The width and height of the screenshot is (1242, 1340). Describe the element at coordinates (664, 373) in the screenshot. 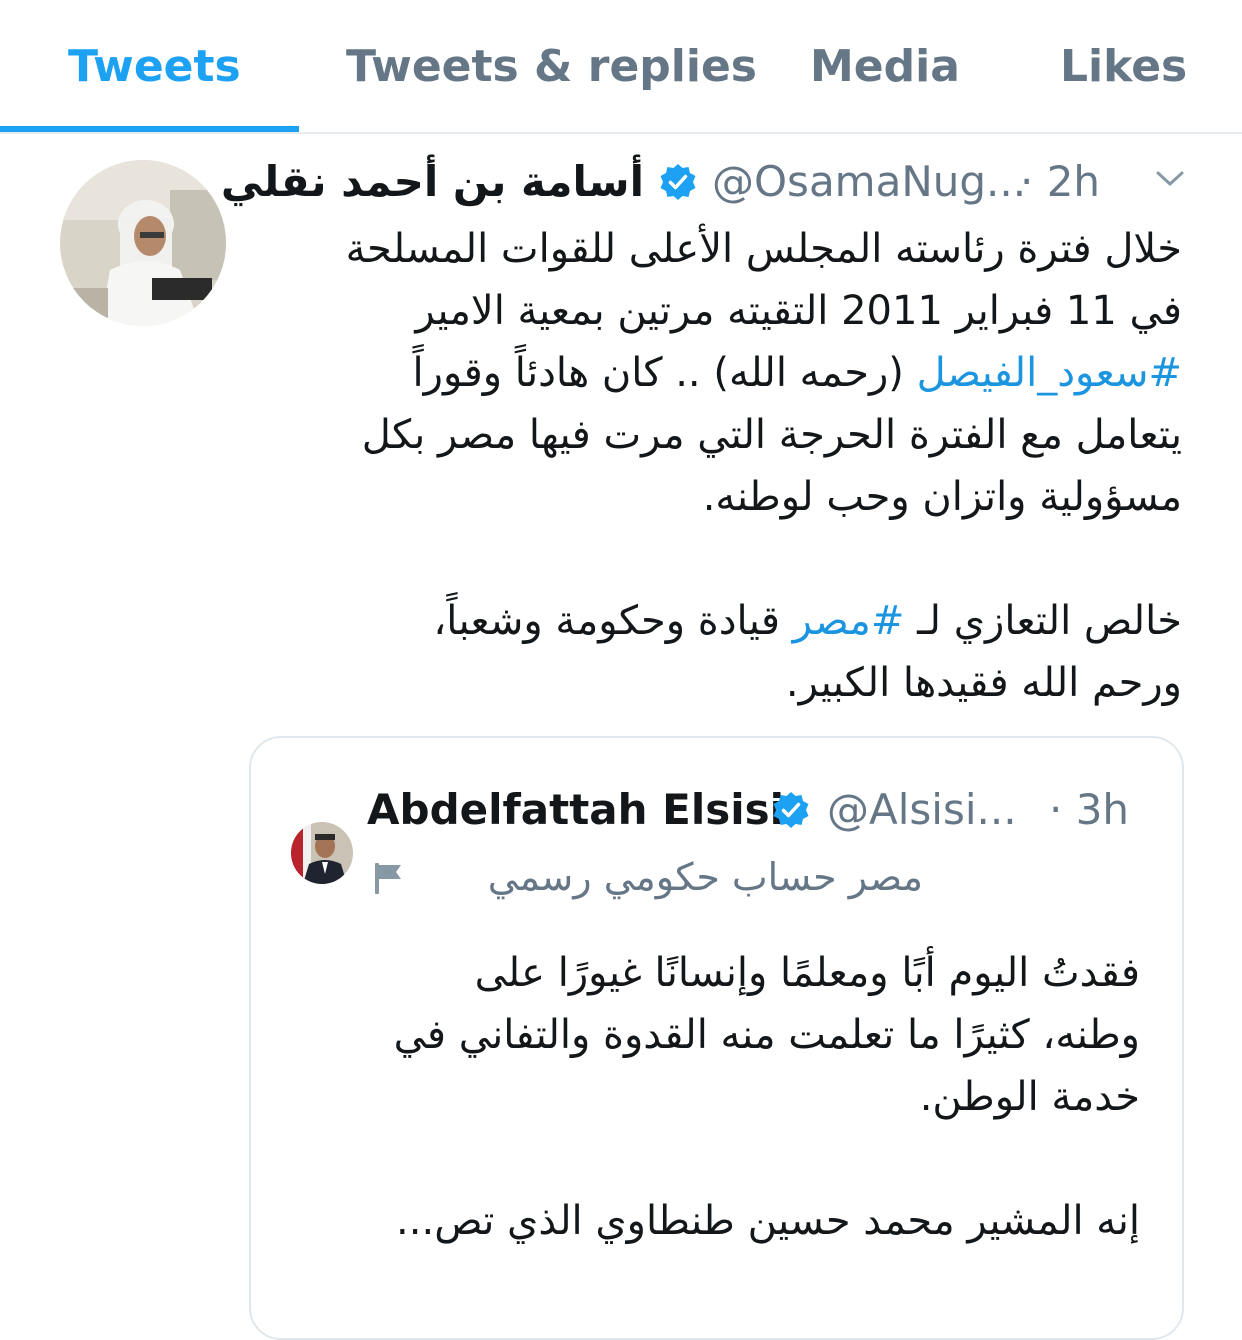

I see `tweet-line-text: (رحمه الله) .. كان هادئاً وقوراً` at that location.